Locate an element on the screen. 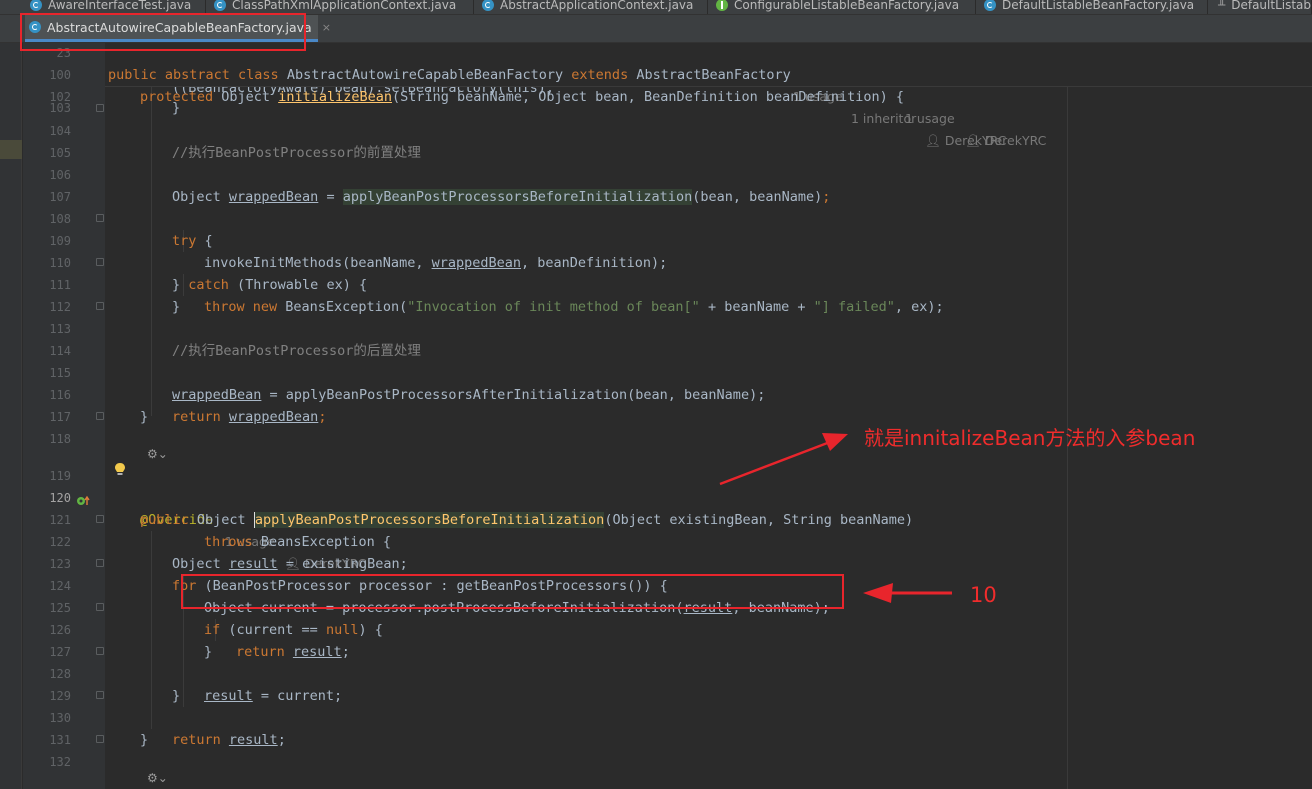  line-number: 119 is located at coordinates (60, 476).